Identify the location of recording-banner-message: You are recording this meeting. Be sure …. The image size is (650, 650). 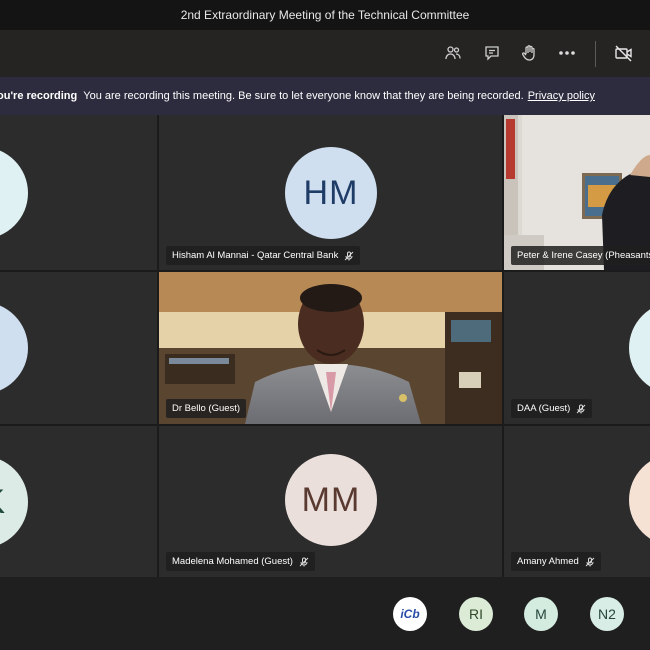
(303, 96).